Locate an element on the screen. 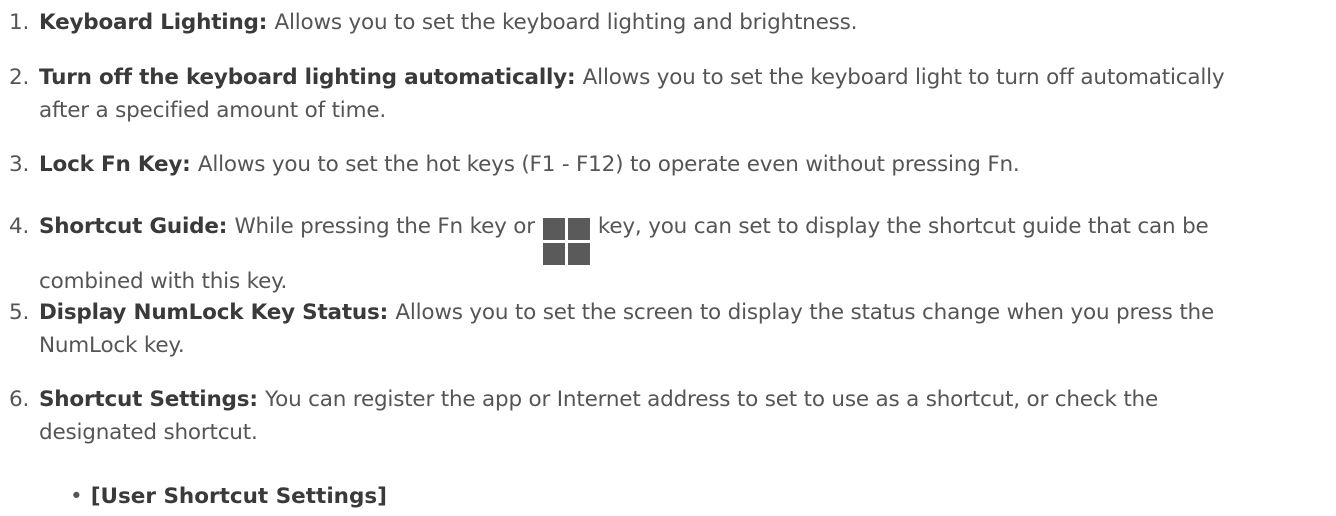 This screenshot has width=1336, height=516. item-number: 4. is located at coordinates (19, 226).